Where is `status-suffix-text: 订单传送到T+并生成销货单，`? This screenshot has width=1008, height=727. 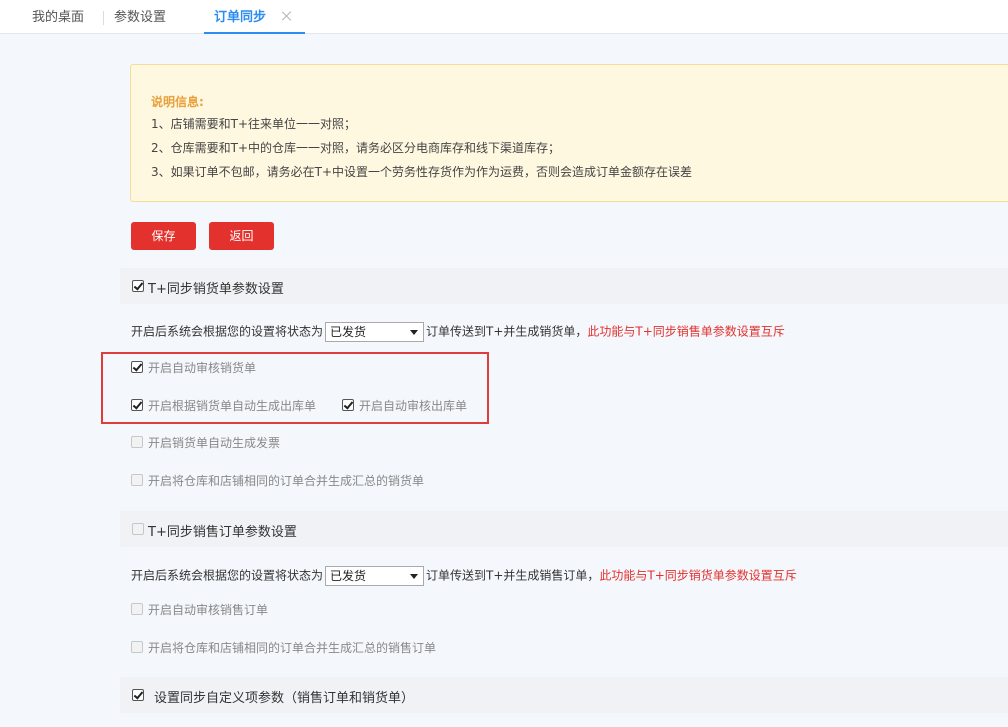 status-suffix-text: 订单传送到T+并生成销货单， is located at coordinates (507, 331).